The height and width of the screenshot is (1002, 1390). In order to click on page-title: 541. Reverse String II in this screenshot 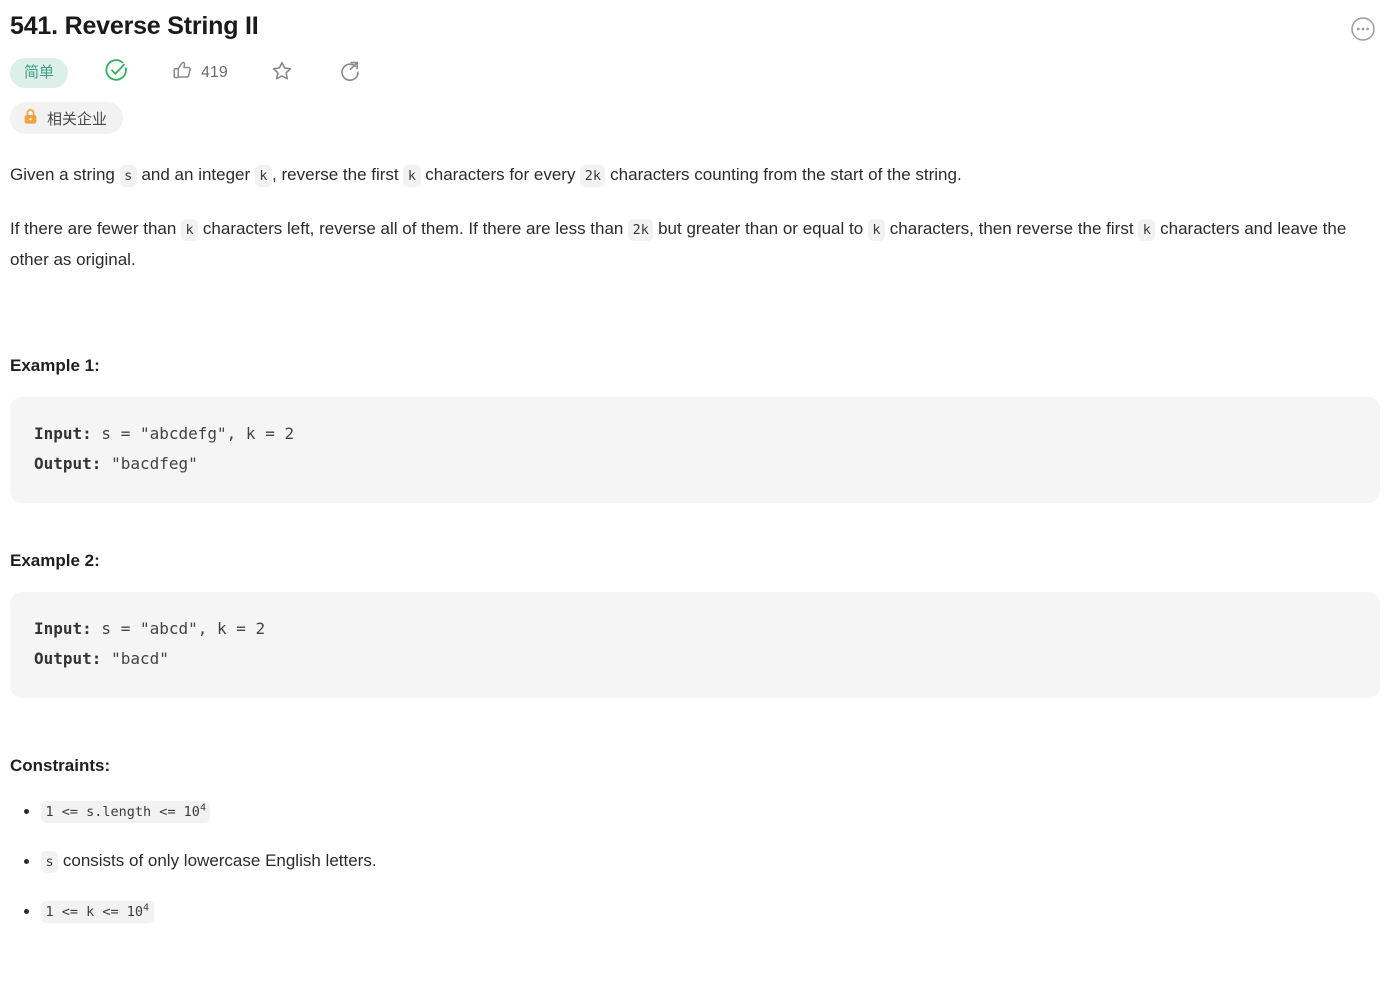, I will do `click(134, 26)`.